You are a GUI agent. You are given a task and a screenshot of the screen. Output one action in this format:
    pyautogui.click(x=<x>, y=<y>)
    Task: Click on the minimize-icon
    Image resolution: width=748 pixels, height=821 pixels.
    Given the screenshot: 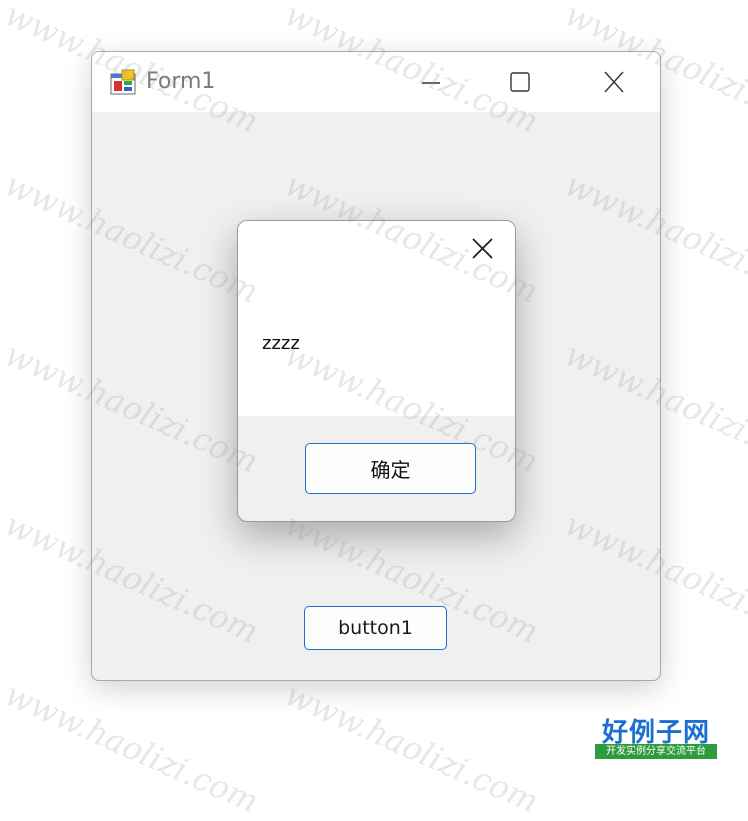 What is the action you would take?
    pyautogui.click(x=431, y=82)
    